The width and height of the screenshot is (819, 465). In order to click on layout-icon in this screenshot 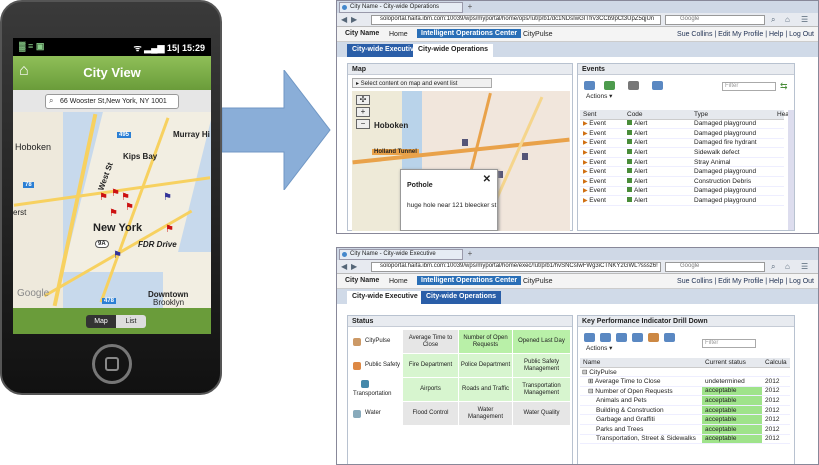, I will do `click(657, 85)`.